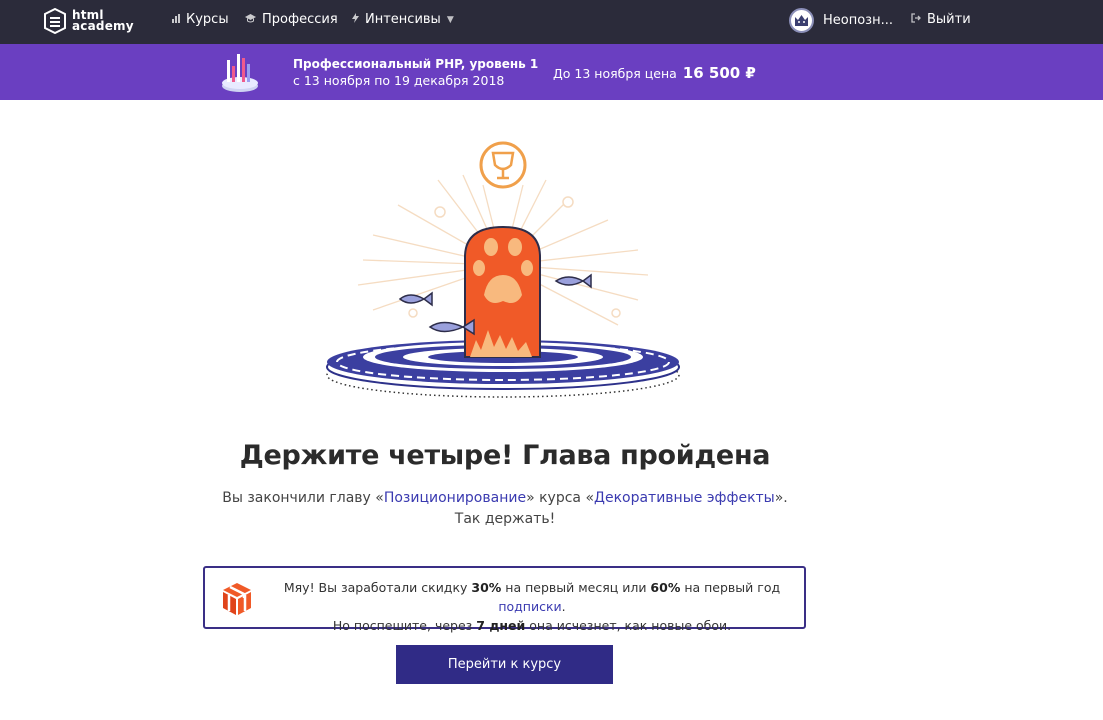  I want to click on notice-text-2: на первый месяц или, so click(576, 587).